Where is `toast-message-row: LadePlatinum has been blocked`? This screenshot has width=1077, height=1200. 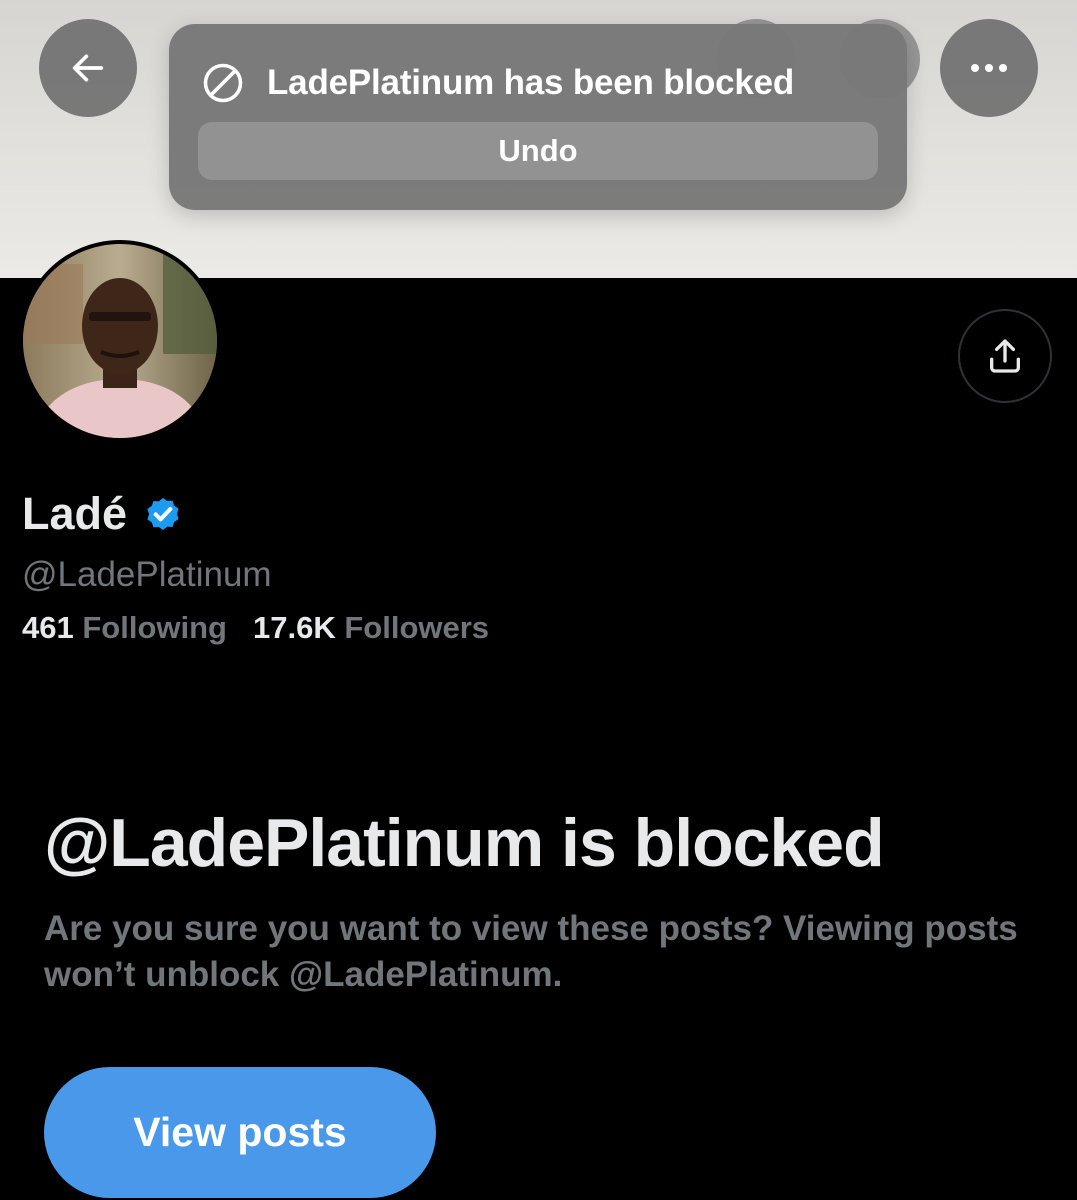
toast-message-row: LadePlatinum has been blocked is located at coordinates (544, 83).